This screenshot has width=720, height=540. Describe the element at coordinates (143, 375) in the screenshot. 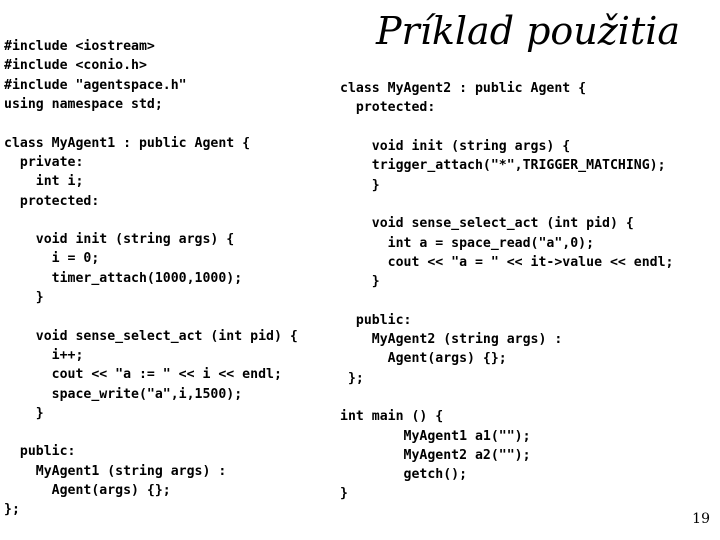

I see `code-line: cout << "a := " << i << endl;` at that location.